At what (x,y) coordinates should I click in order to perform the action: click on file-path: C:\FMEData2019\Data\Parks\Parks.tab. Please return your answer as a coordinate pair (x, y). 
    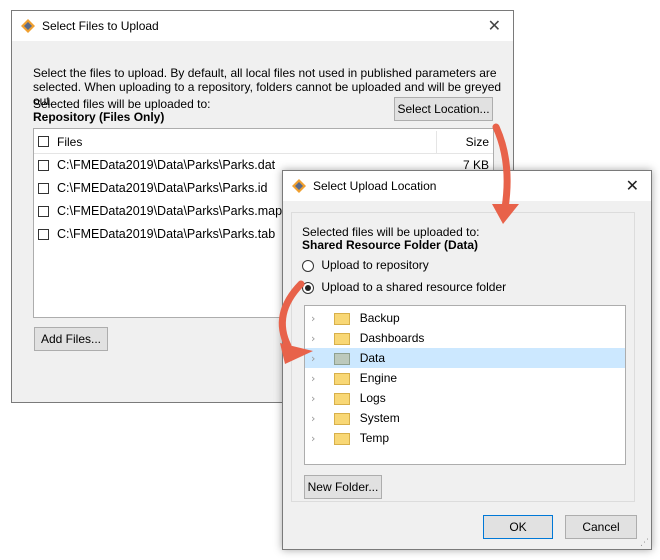
    Looking at the image, I should click on (166, 234).